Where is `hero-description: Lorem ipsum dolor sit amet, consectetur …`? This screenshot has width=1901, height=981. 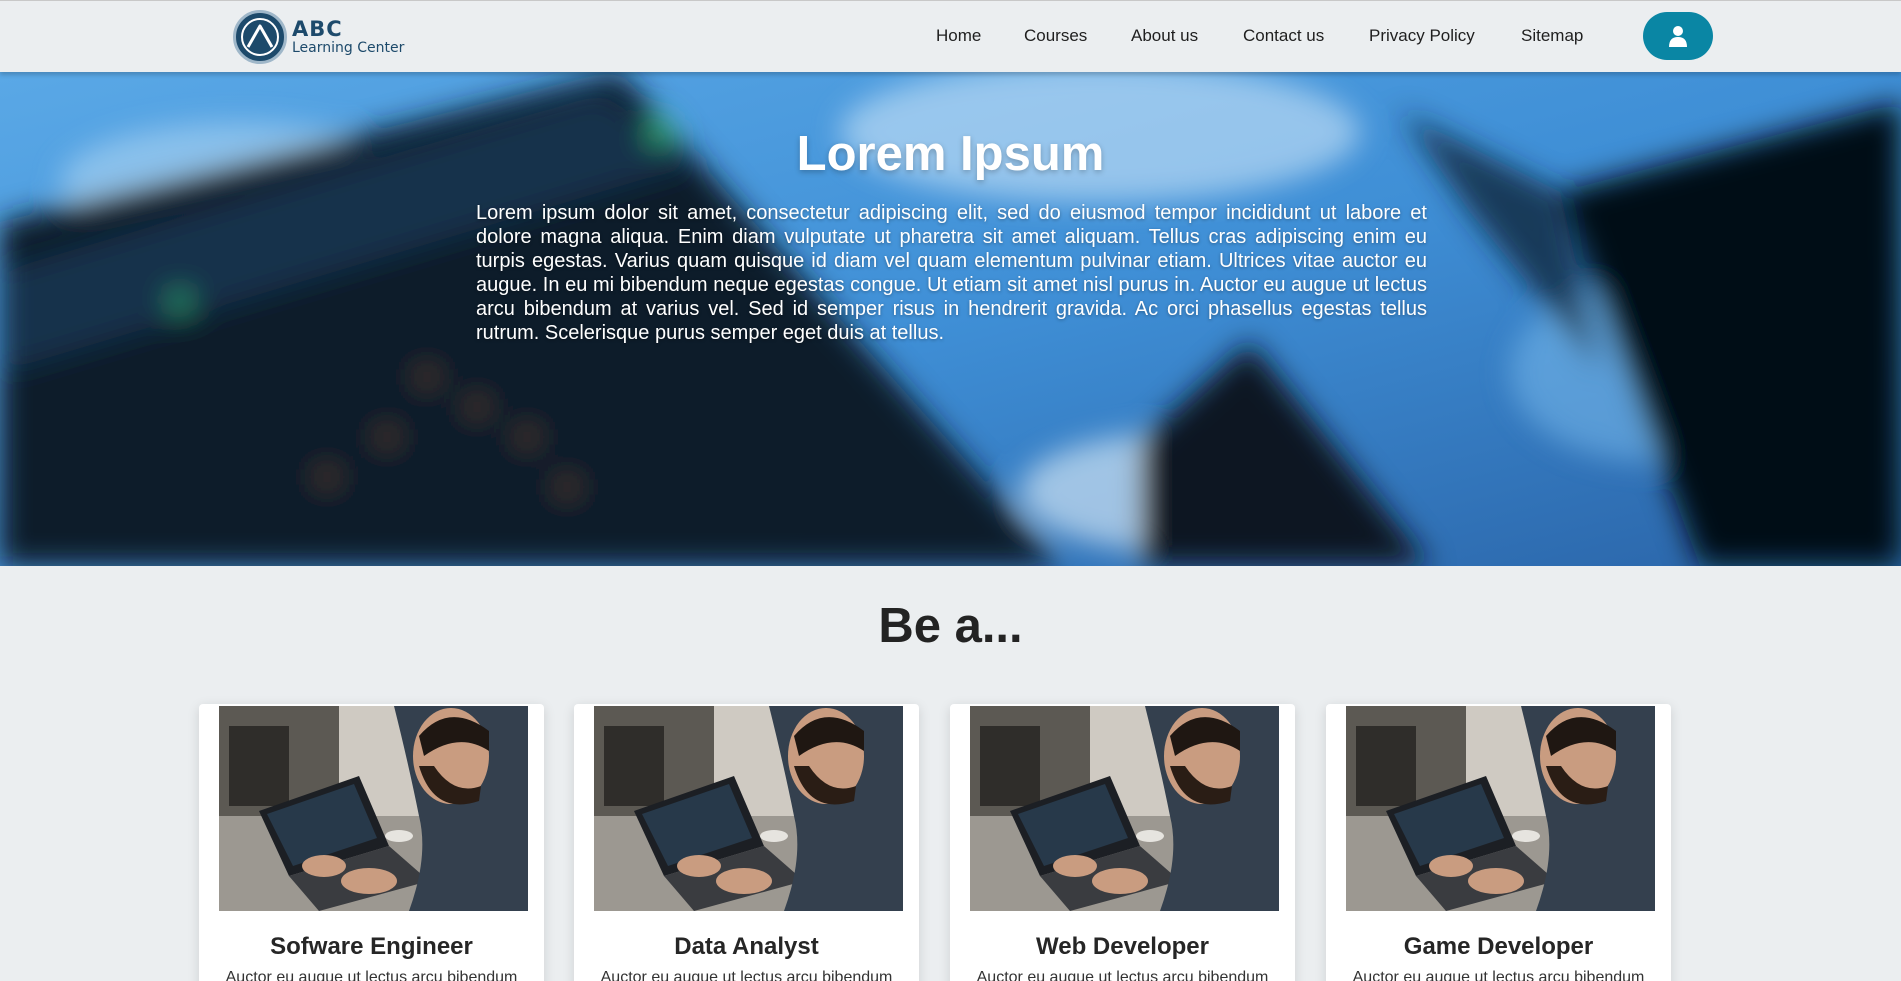
hero-description: Lorem ipsum dolor sit amet, consectetur … is located at coordinates (951, 273).